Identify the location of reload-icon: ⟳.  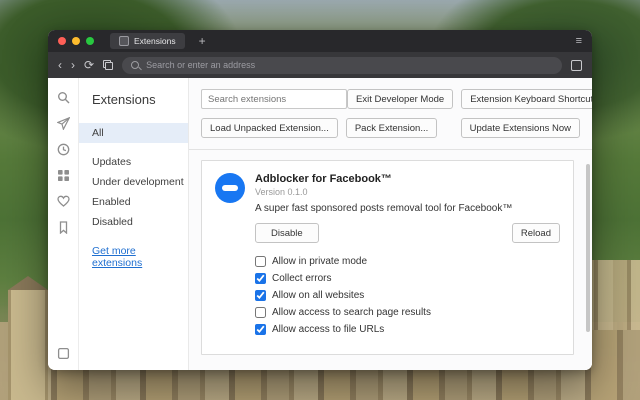
(89, 65).